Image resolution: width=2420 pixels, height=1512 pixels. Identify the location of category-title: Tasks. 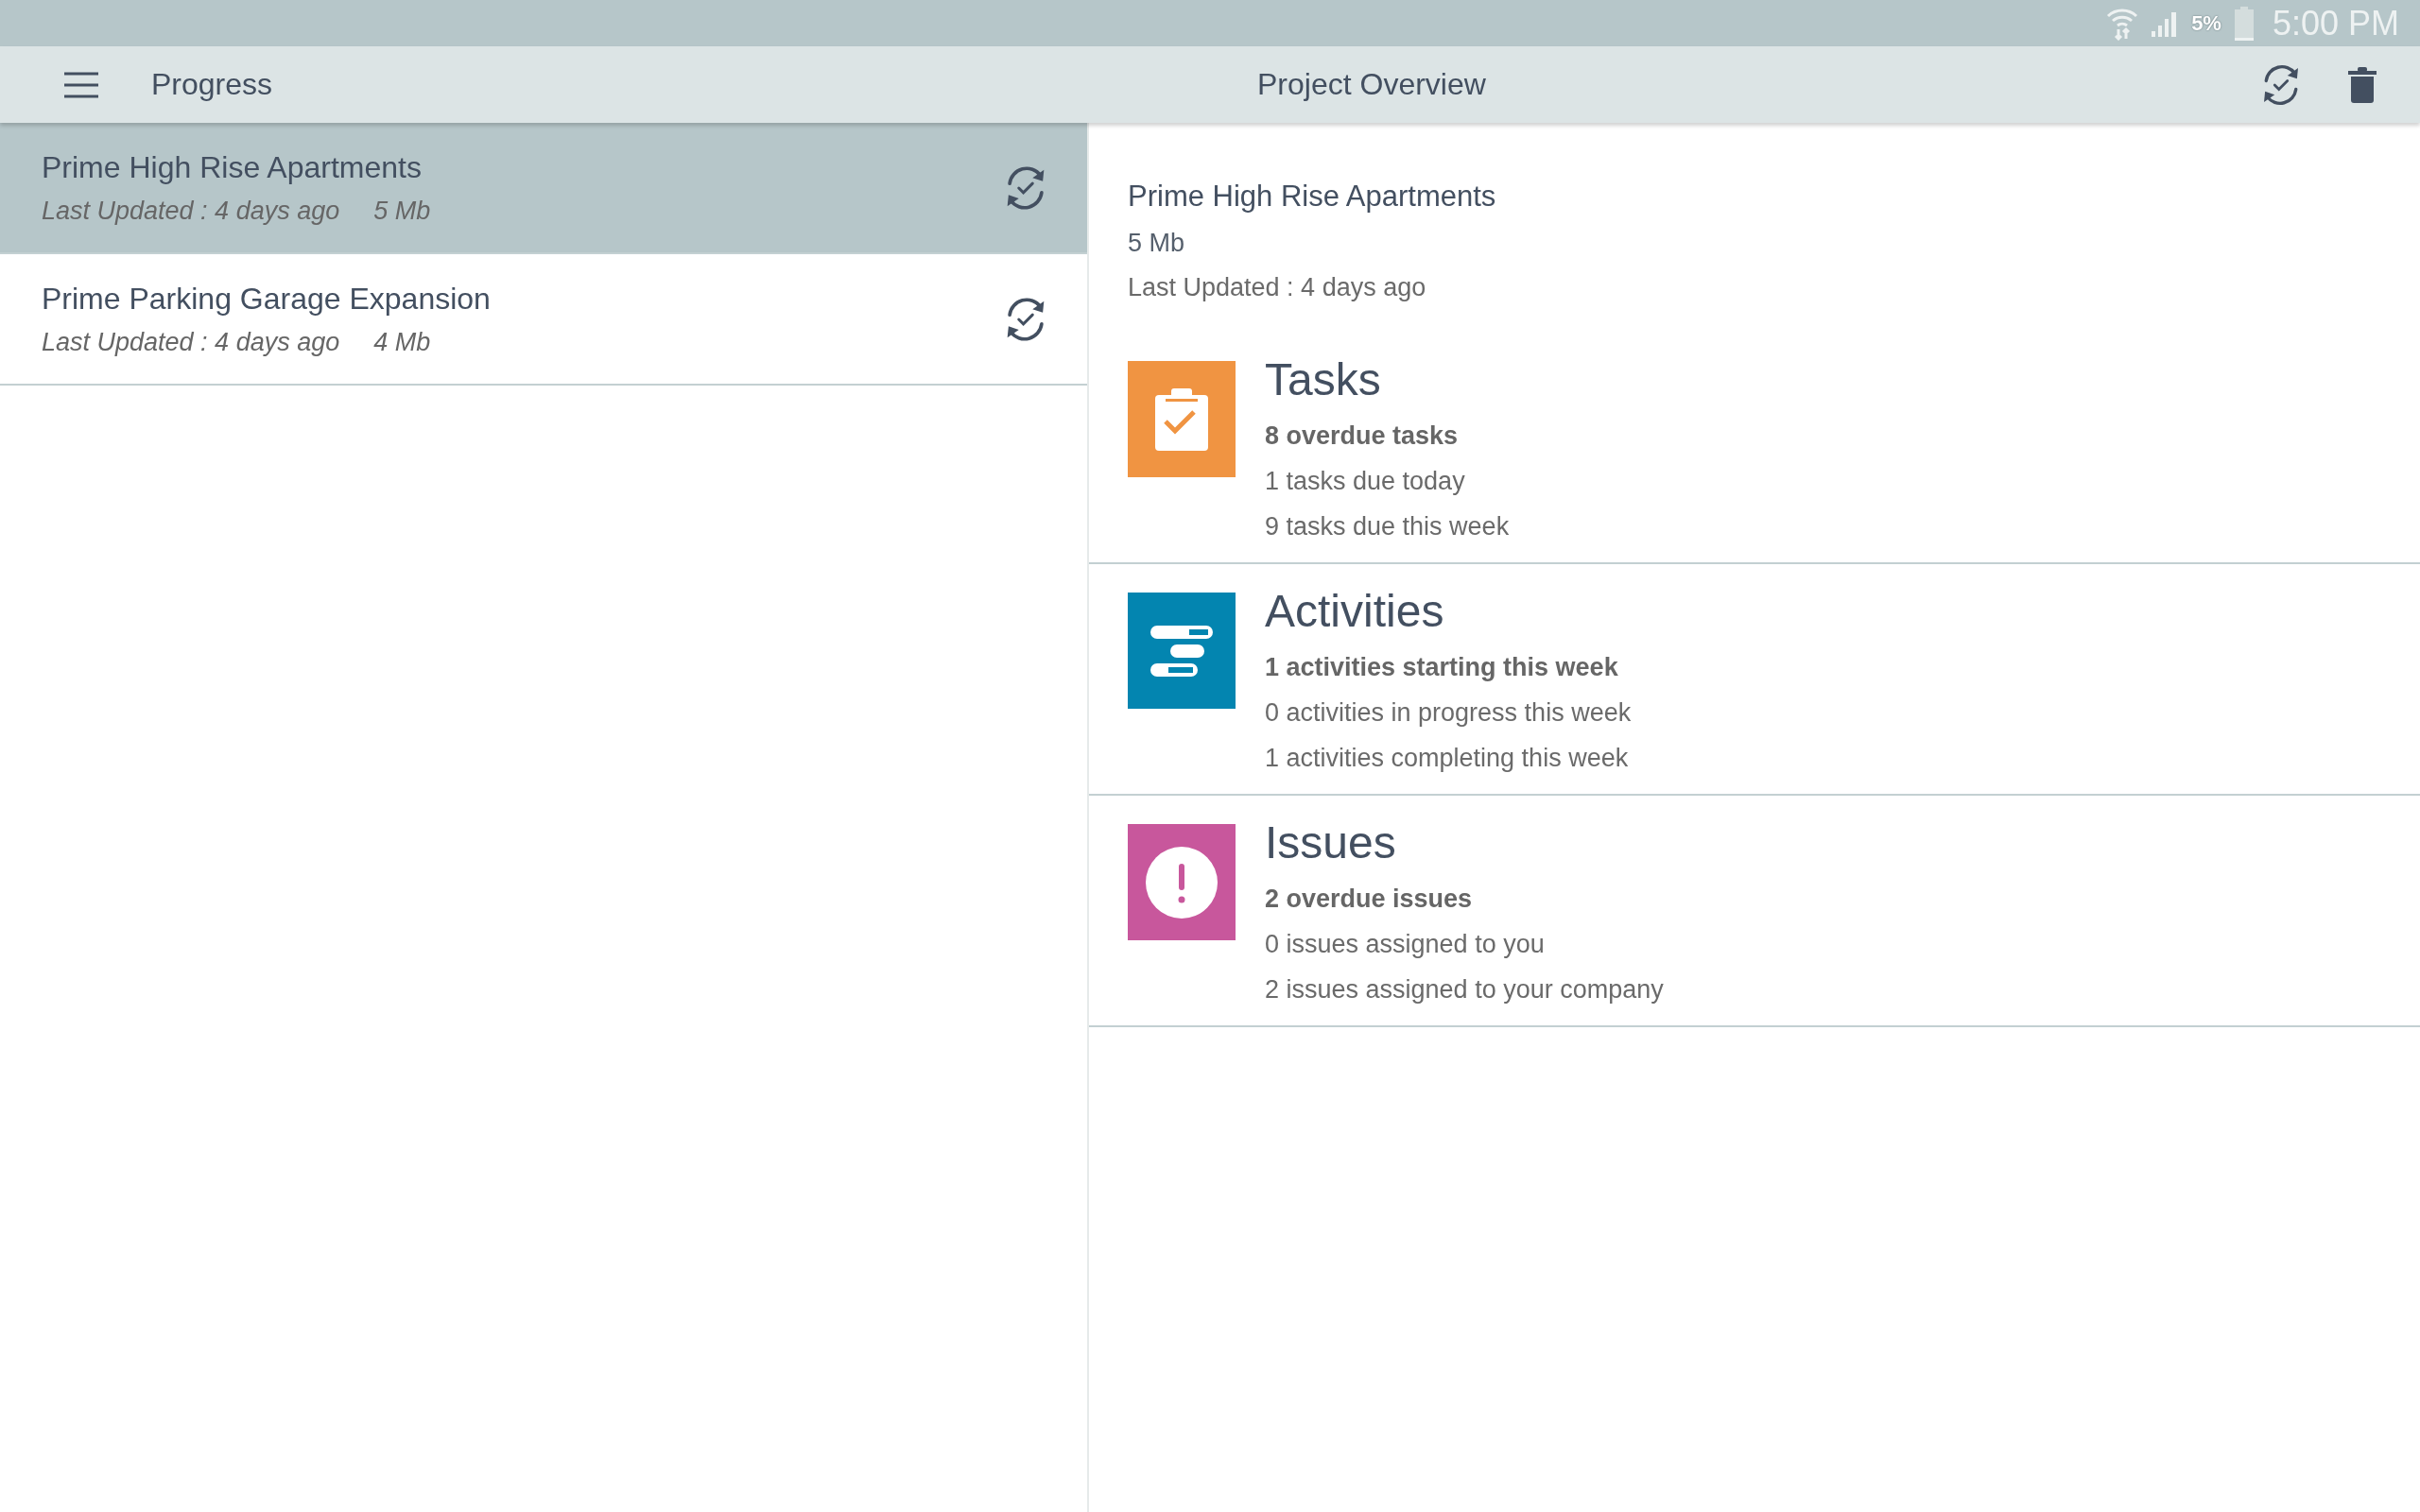
(1324, 379).